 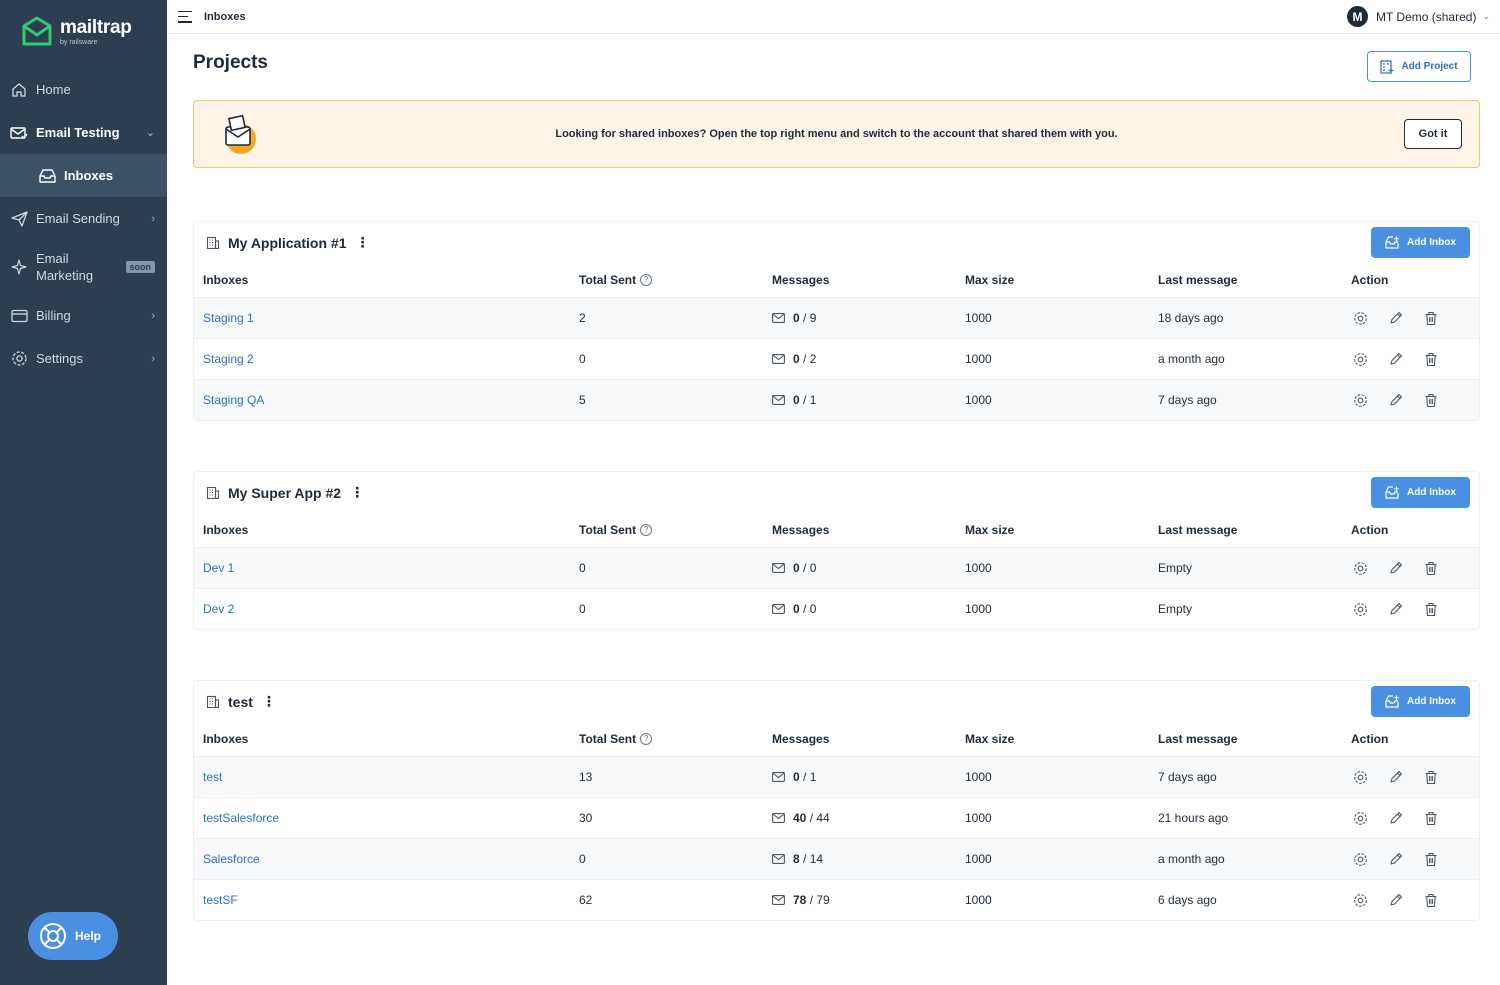 I want to click on page-title: Projects, so click(x=230, y=62).